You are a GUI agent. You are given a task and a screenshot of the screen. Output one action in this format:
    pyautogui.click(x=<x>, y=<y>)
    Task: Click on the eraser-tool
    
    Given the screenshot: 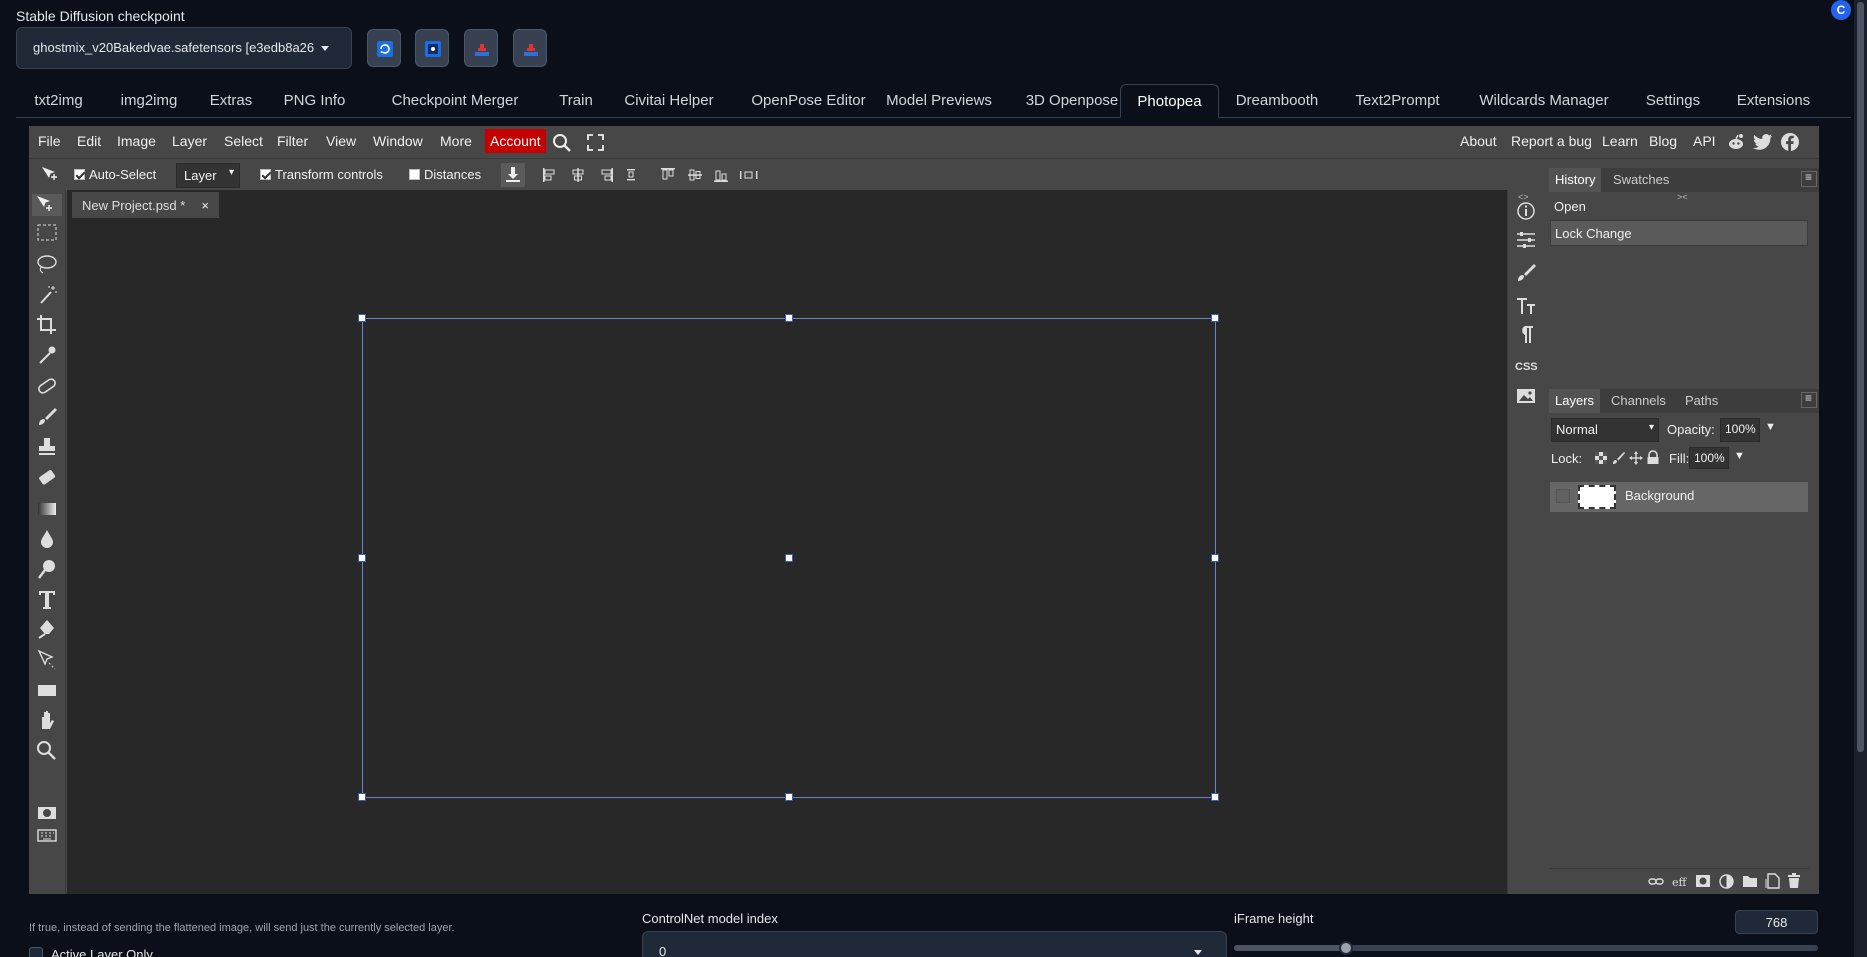 What is the action you would take?
    pyautogui.click(x=47, y=478)
    